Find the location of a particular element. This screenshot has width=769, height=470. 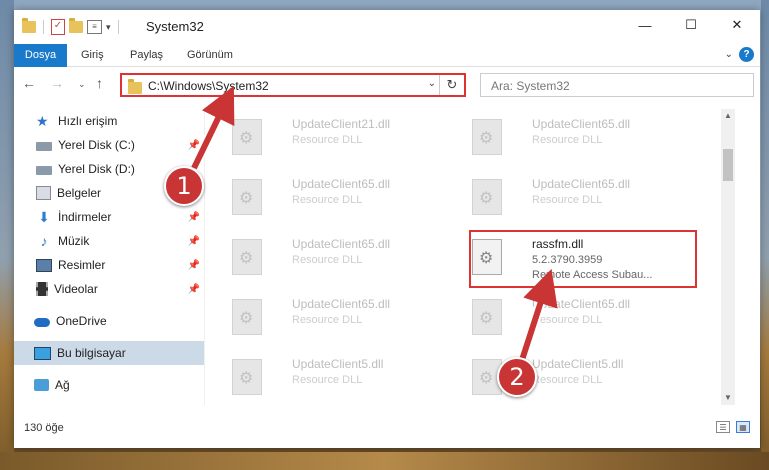

sidebar-item-label: Videolar is located at coordinates (76, 289).